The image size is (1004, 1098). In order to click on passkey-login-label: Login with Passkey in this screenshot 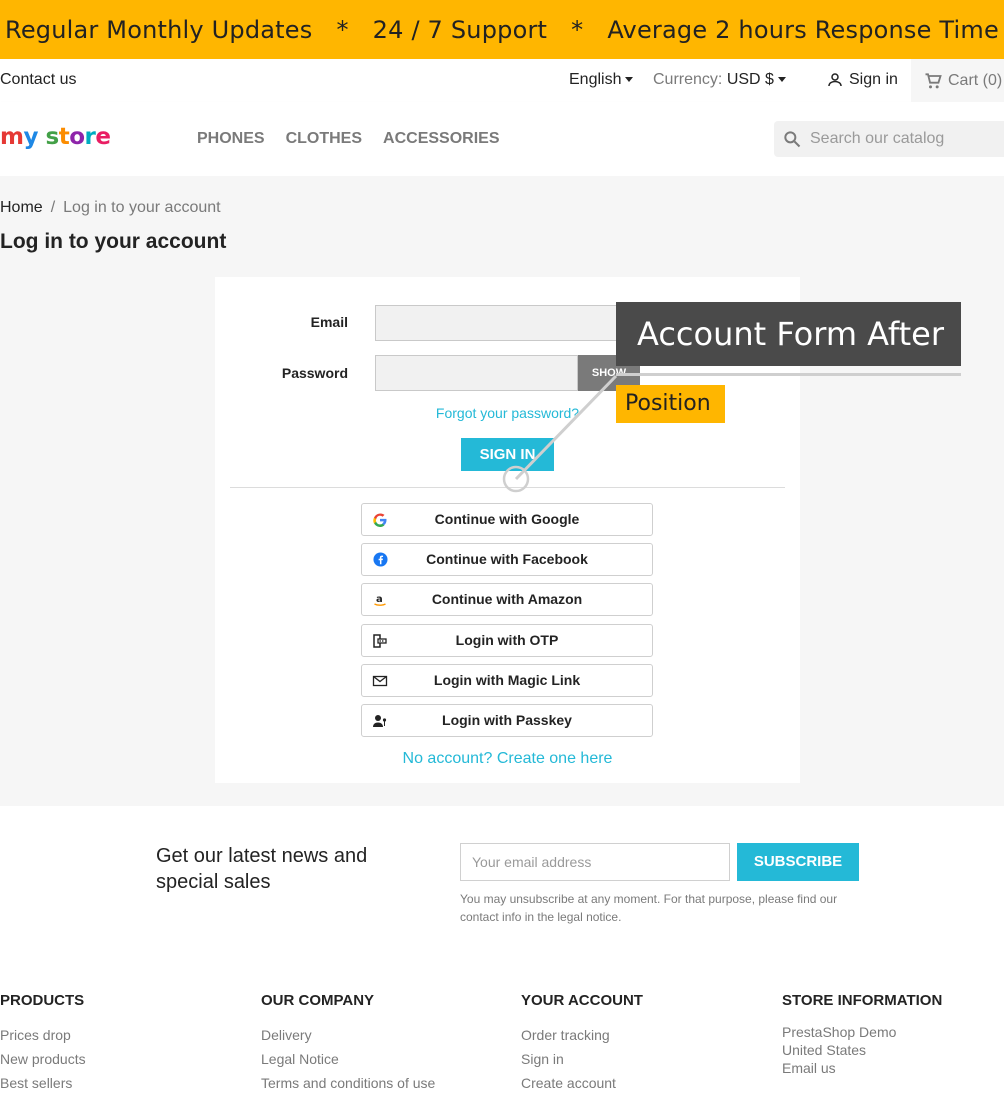, I will do `click(507, 720)`.